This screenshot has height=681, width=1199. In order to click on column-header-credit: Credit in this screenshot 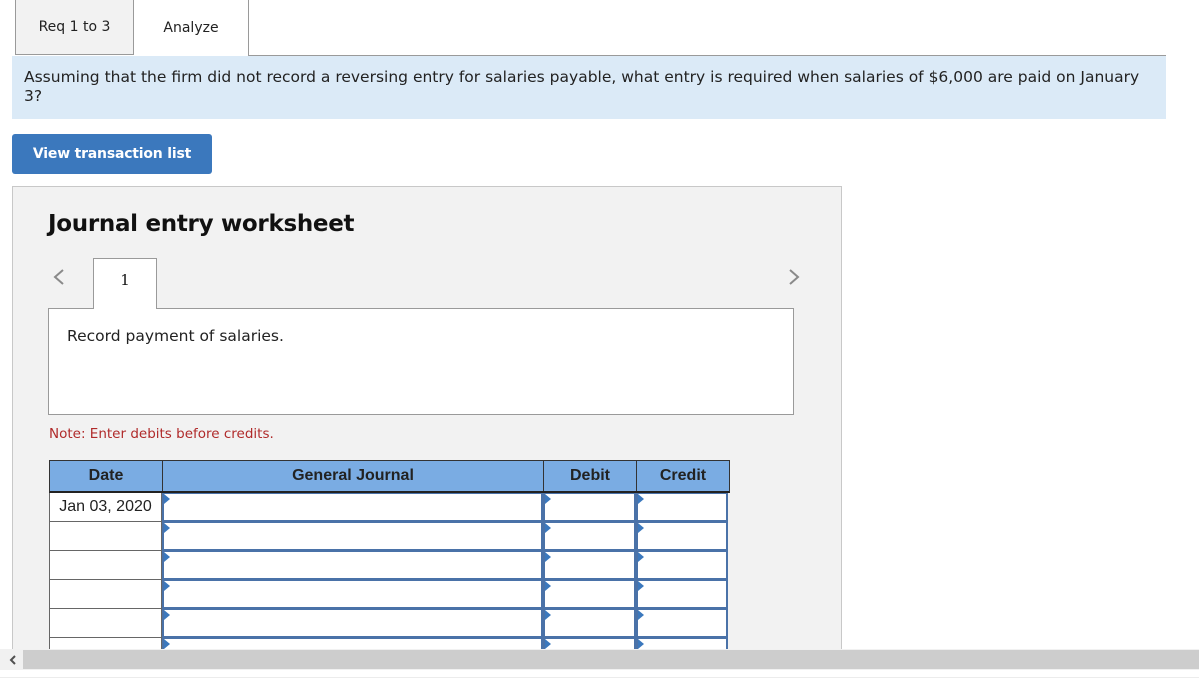, I will do `click(683, 475)`.